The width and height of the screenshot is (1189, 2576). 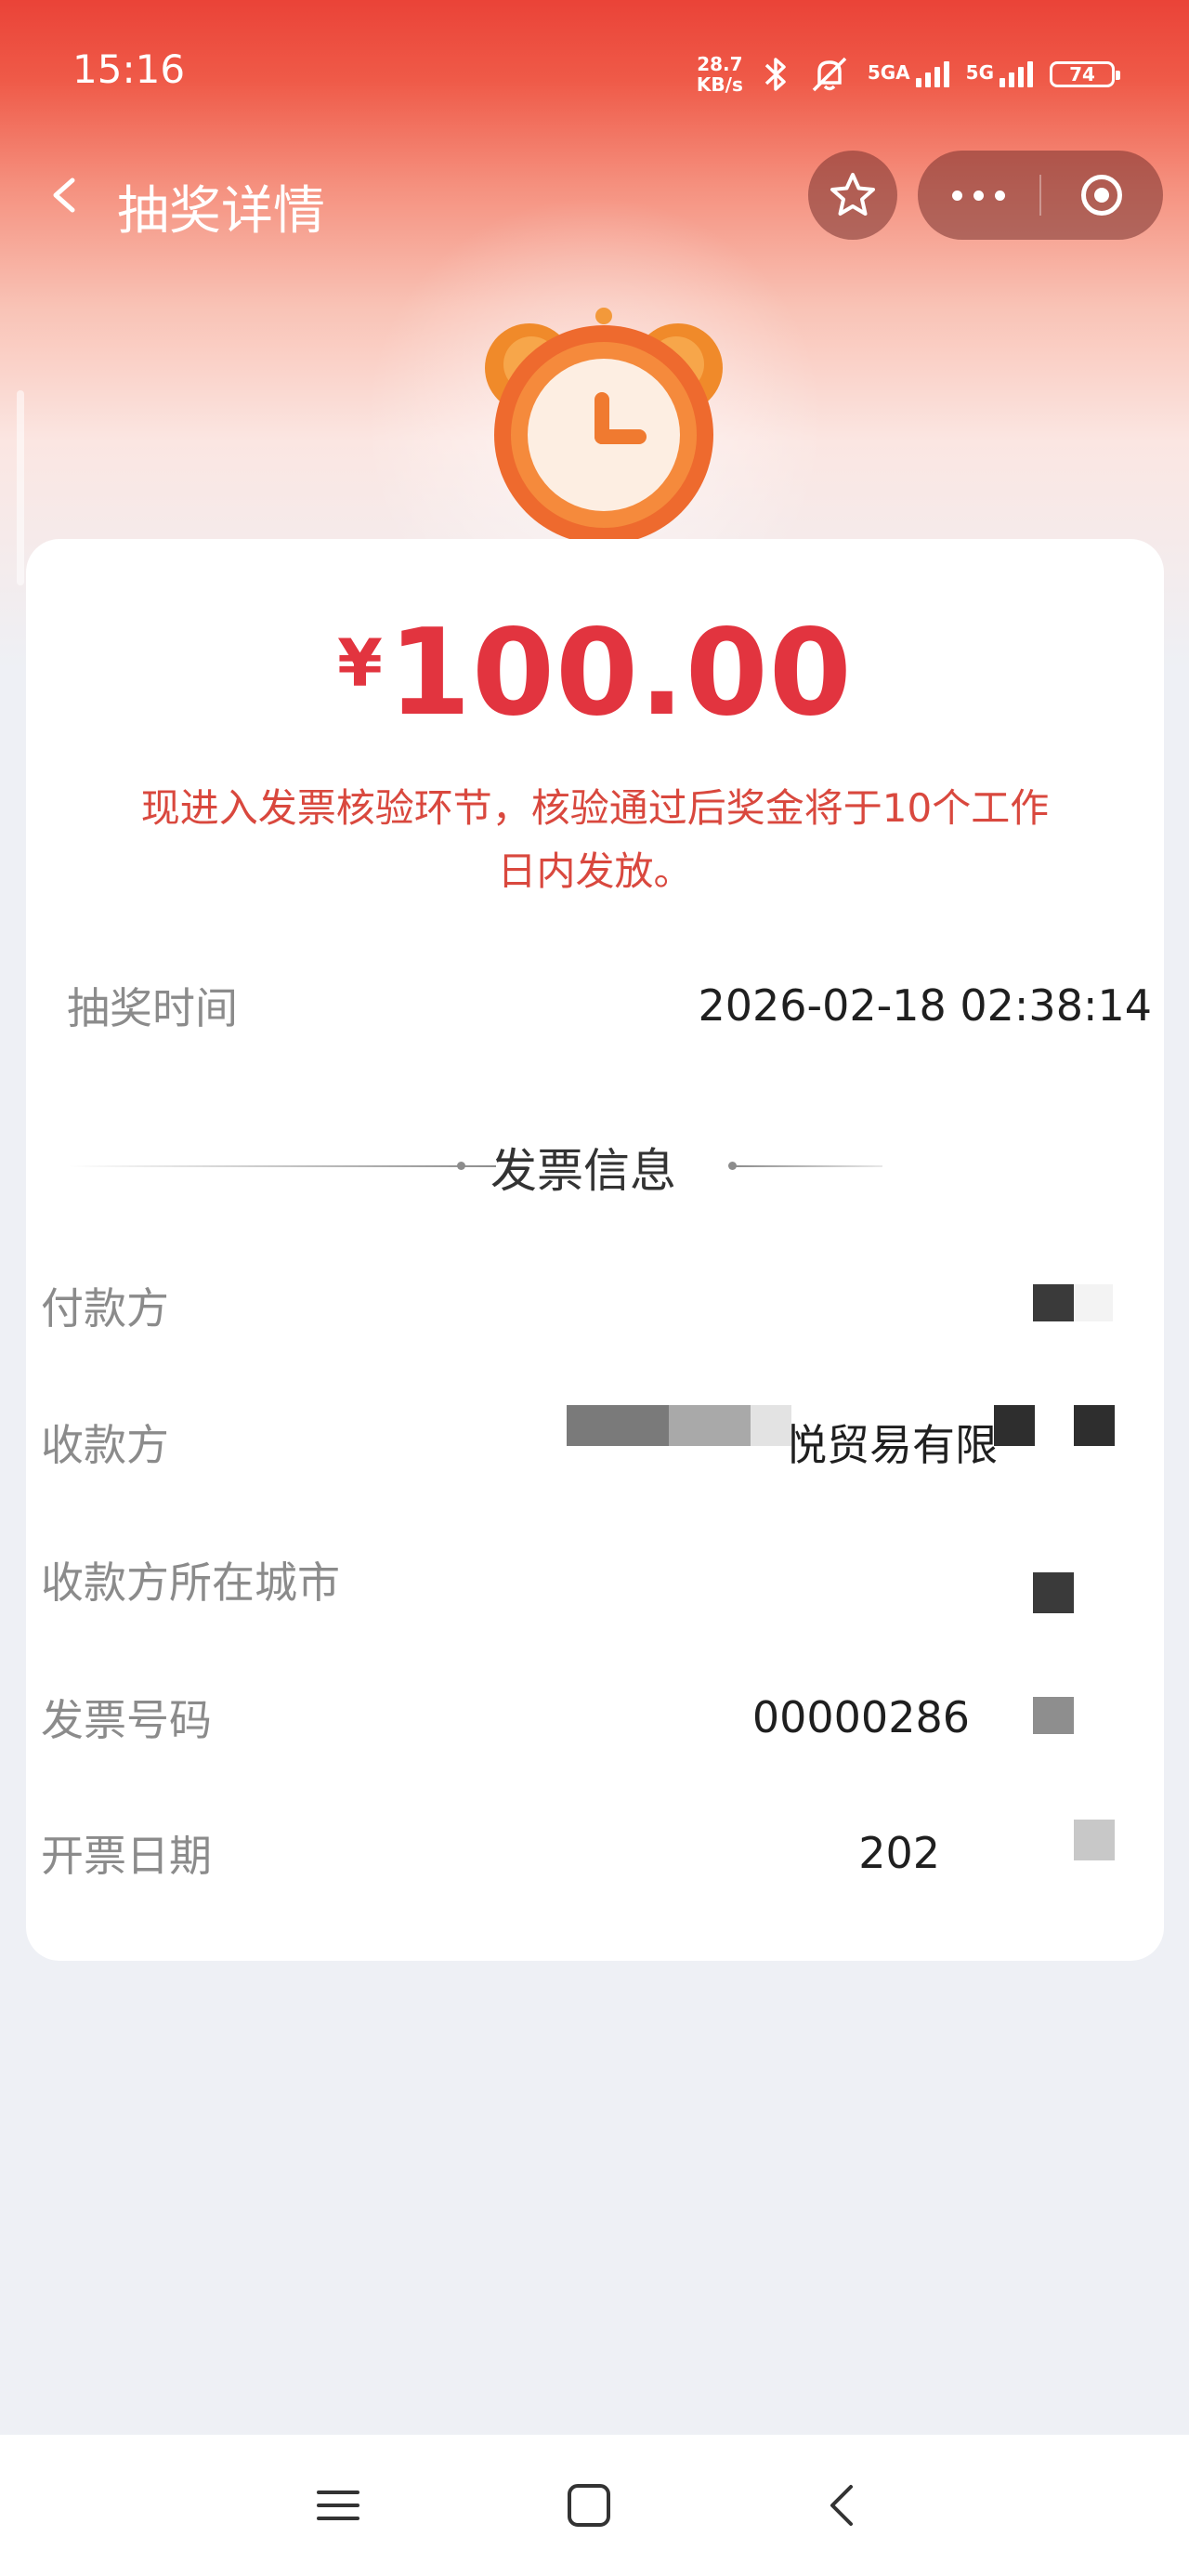 I want to click on sim1-label: 5GA, so click(x=888, y=72).